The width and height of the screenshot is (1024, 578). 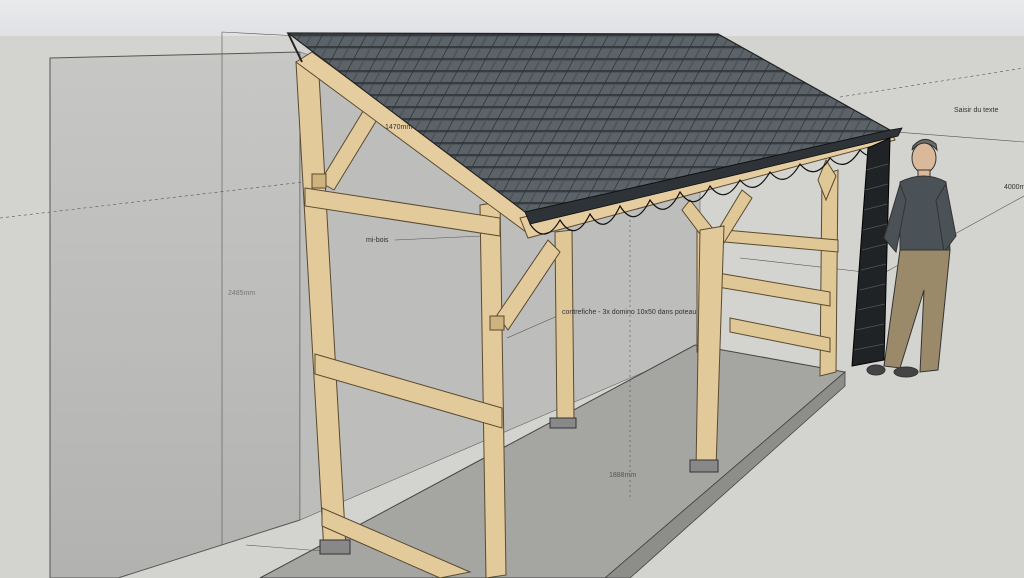 What do you see at coordinates (623, 475) in the screenshot?
I see `depth-dimension-label: 1888mm` at bounding box center [623, 475].